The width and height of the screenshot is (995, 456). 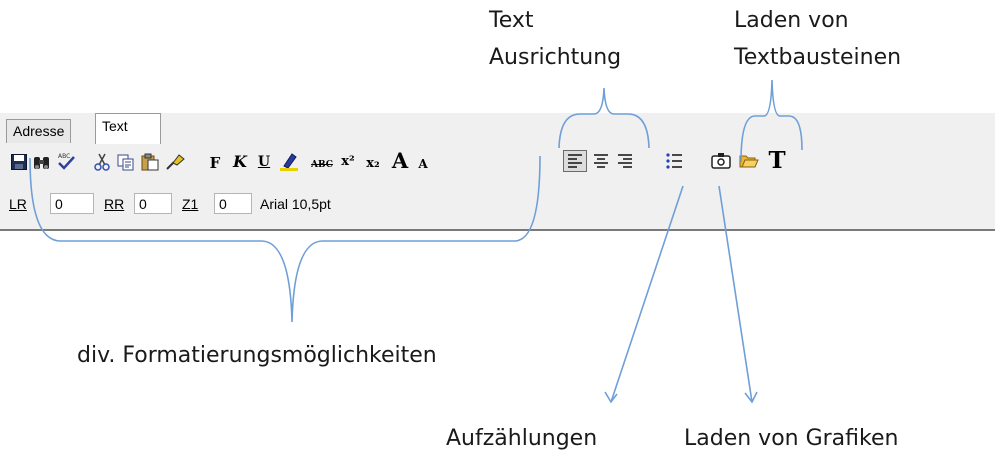 What do you see at coordinates (128, 128) in the screenshot?
I see `tab-text: Text` at bounding box center [128, 128].